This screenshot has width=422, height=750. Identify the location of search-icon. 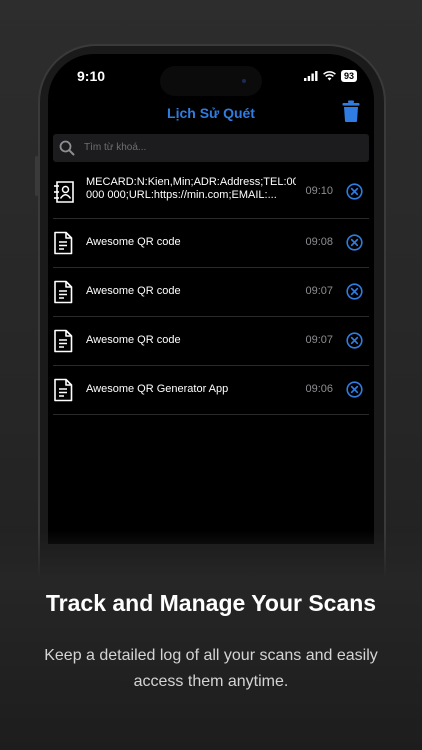
(67, 148).